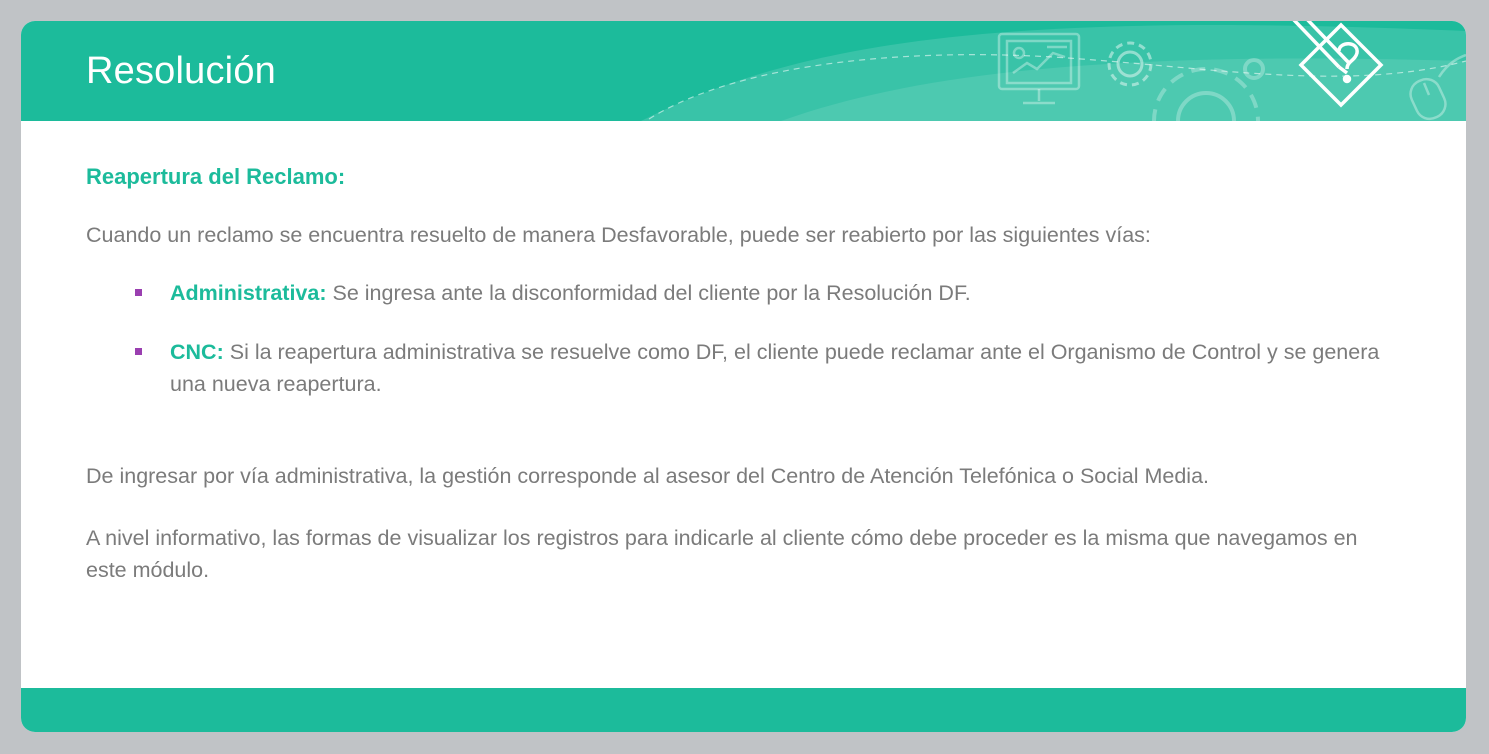 This screenshot has height=754, width=1489. Describe the element at coordinates (181, 71) in the screenshot. I see `page-title: Resolución` at that location.